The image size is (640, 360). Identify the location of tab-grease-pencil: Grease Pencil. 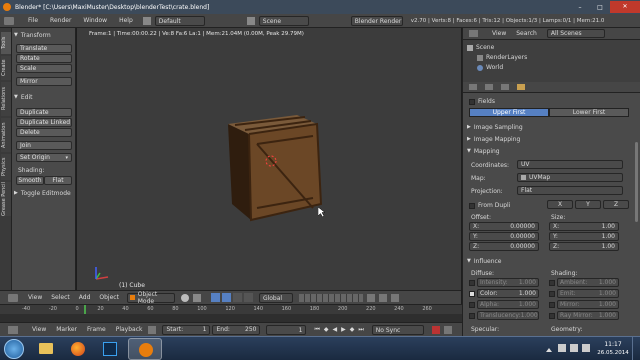
(6, 199).